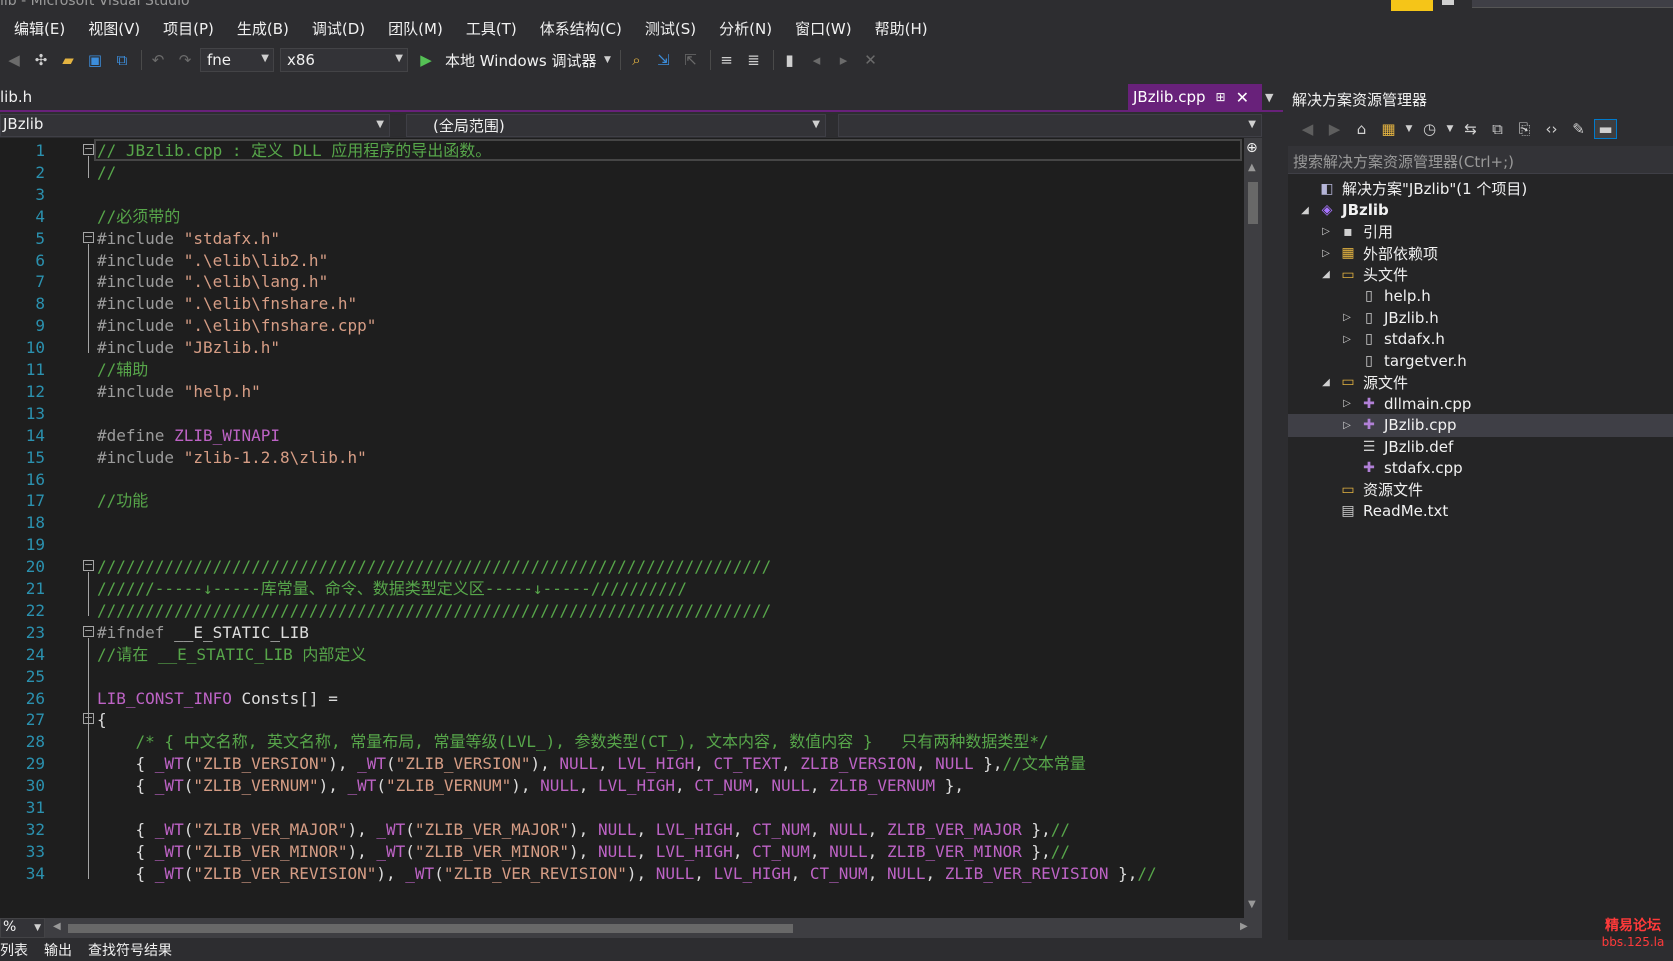 The height and width of the screenshot is (961, 1673). Describe the element at coordinates (823, 28) in the screenshot. I see `menu-item: 窗口(W)` at that location.